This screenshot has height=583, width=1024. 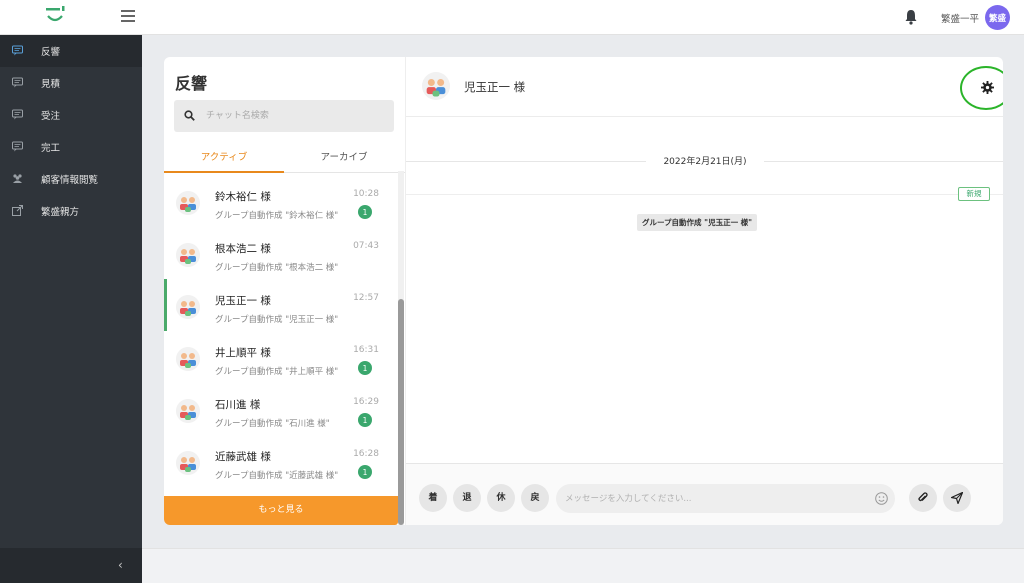 What do you see at coordinates (243, 457) in the screenshot?
I see `chat-name: 近藤武雄 様` at bounding box center [243, 457].